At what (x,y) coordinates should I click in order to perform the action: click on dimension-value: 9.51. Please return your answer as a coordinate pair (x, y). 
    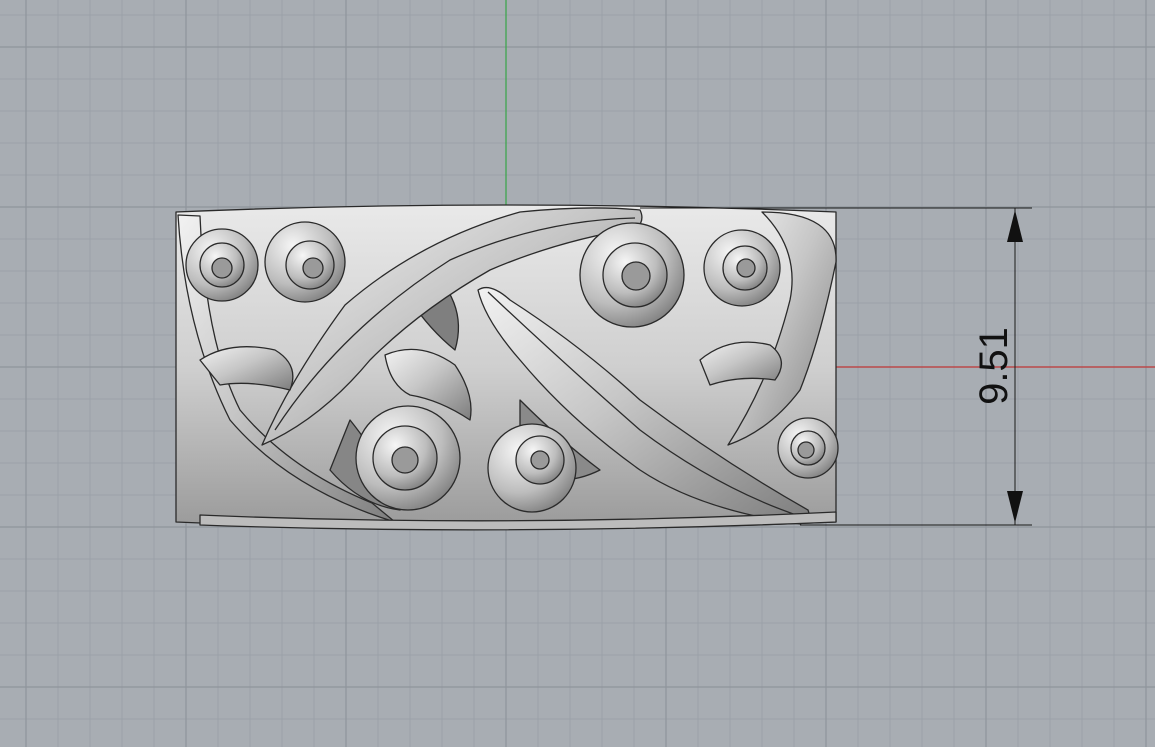
    Looking at the image, I should click on (994, 366).